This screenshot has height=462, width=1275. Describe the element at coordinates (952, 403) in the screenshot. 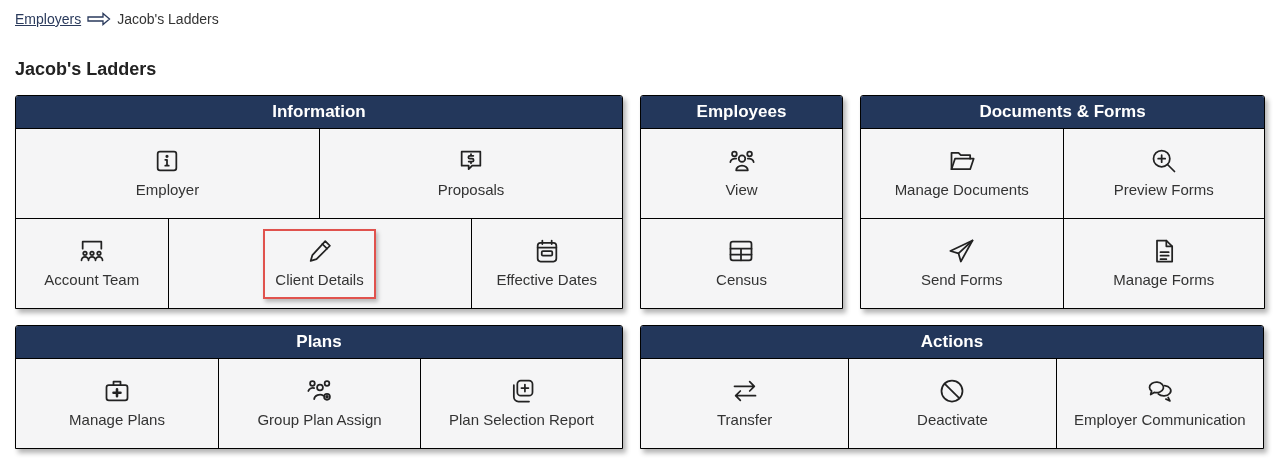

I see `tile-button: Deactivate` at that location.